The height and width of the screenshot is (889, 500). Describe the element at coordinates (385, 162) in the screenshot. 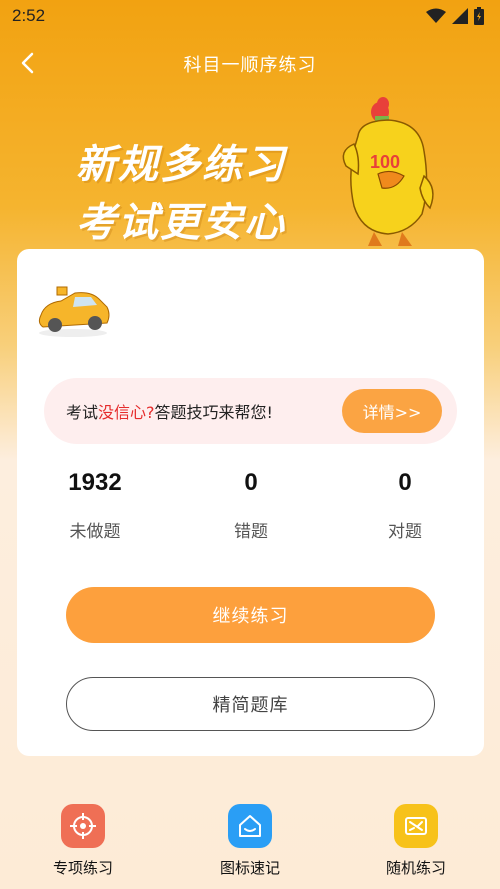

I see `mascot-badge-text: 100` at that location.